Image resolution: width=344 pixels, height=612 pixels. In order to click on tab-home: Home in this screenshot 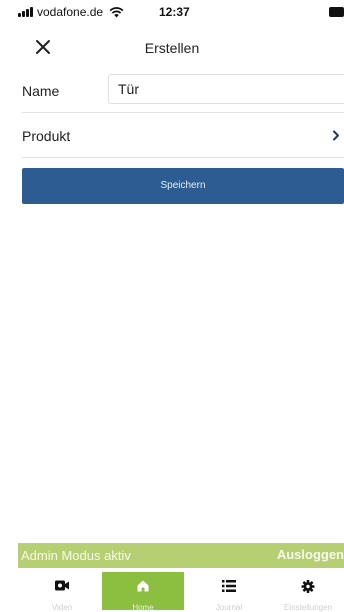, I will do `click(143, 592)`.